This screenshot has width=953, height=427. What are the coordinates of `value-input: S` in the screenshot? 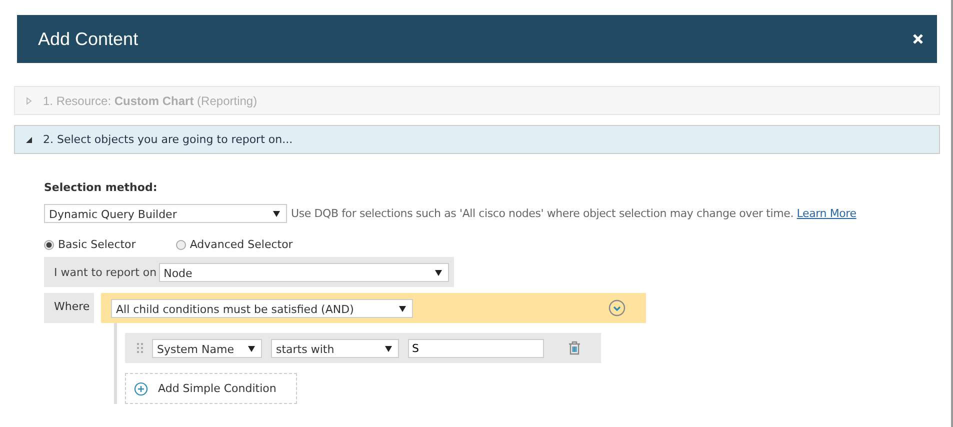 It's located at (476, 348).